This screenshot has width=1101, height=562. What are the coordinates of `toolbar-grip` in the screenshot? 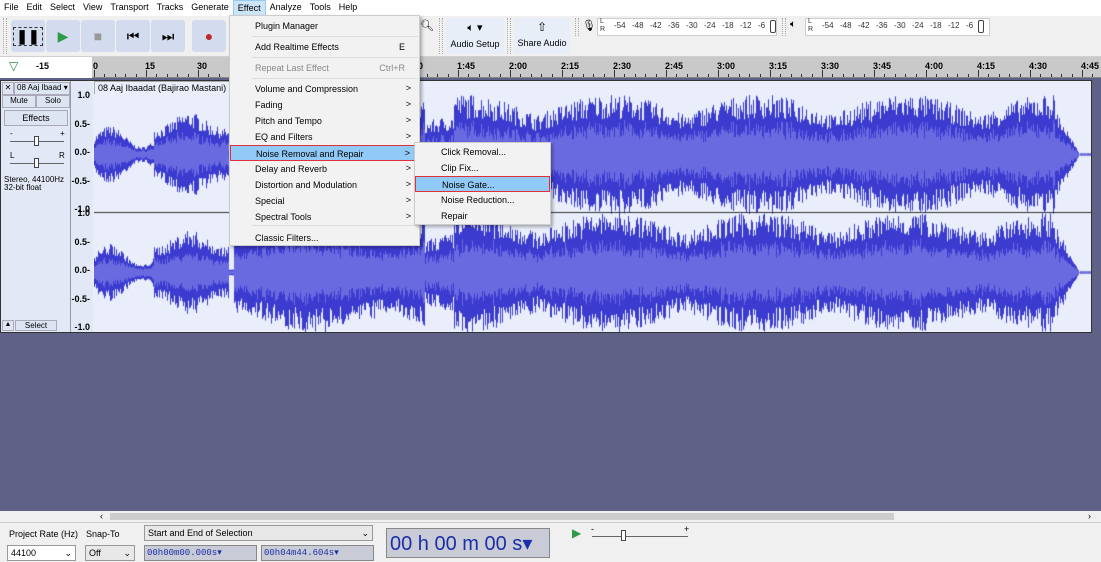 It's located at (5, 36).